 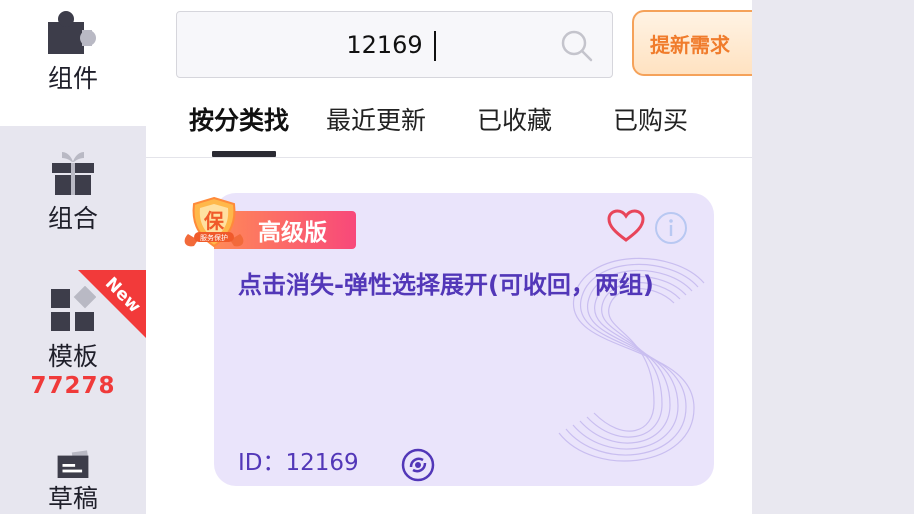 What do you see at coordinates (697, 43) in the screenshot?
I see `submit-request-button: 提新需求` at bounding box center [697, 43].